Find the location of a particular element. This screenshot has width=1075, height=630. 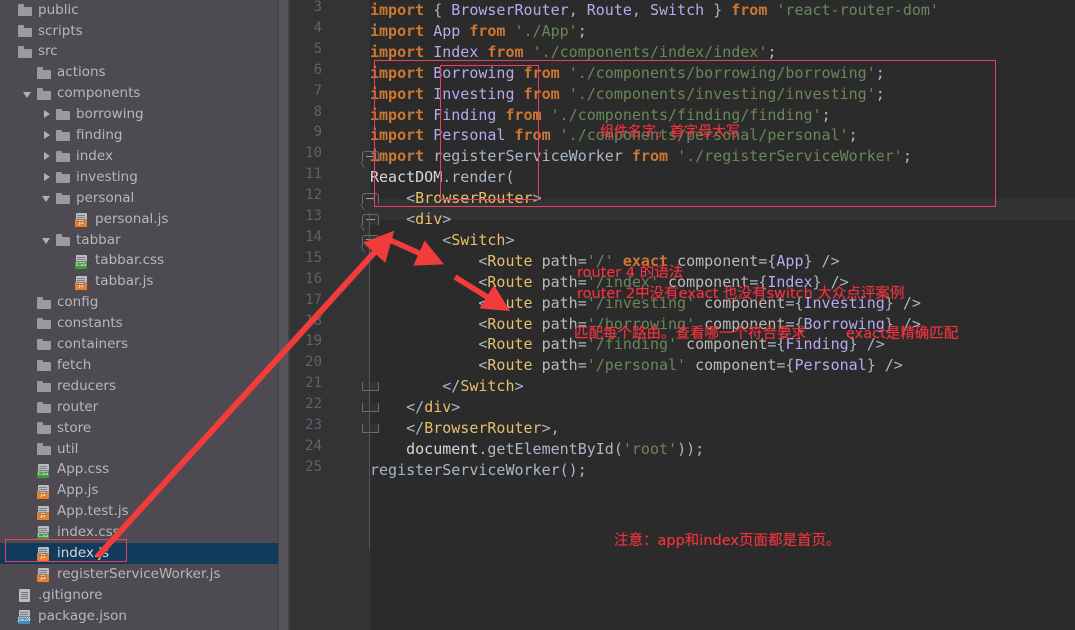

tree-item-package-json: JSON package.json is located at coordinates (139, 616).